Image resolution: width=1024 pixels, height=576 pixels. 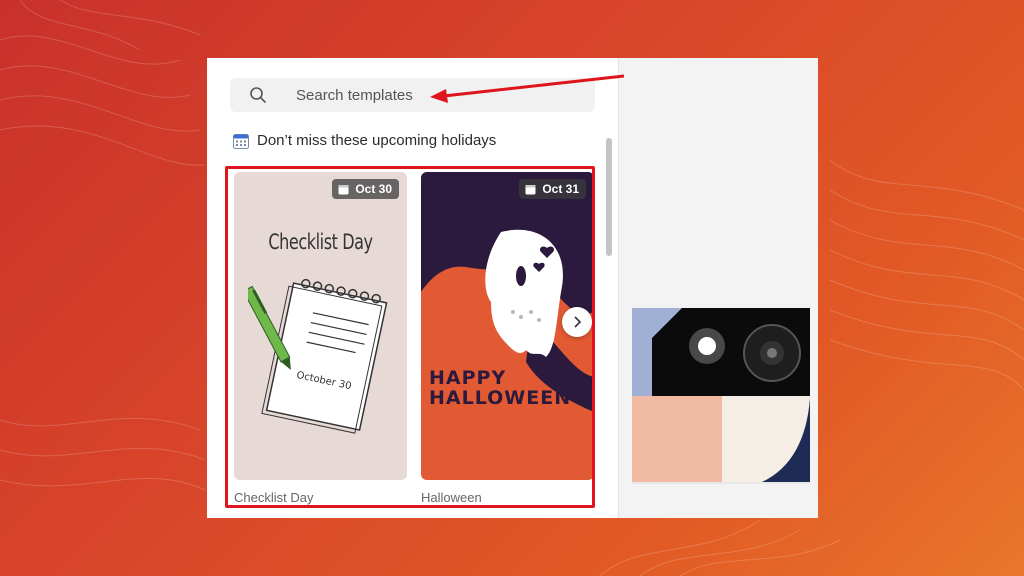 I want to click on search-placeholder: Search templates, so click(x=354, y=95).